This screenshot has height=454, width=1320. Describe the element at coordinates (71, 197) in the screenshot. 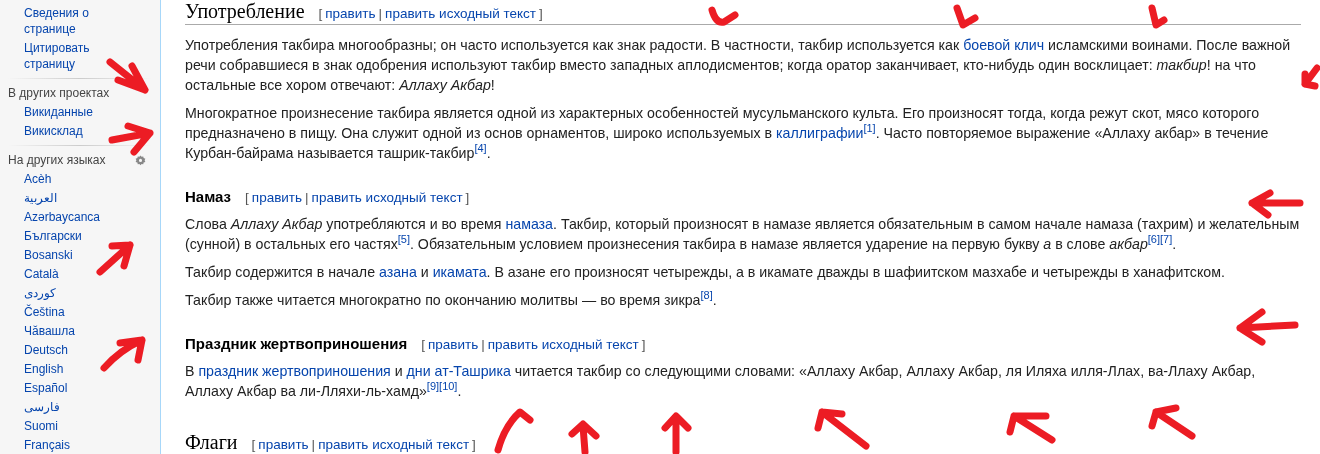

I see `language-link: العربية` at that location.